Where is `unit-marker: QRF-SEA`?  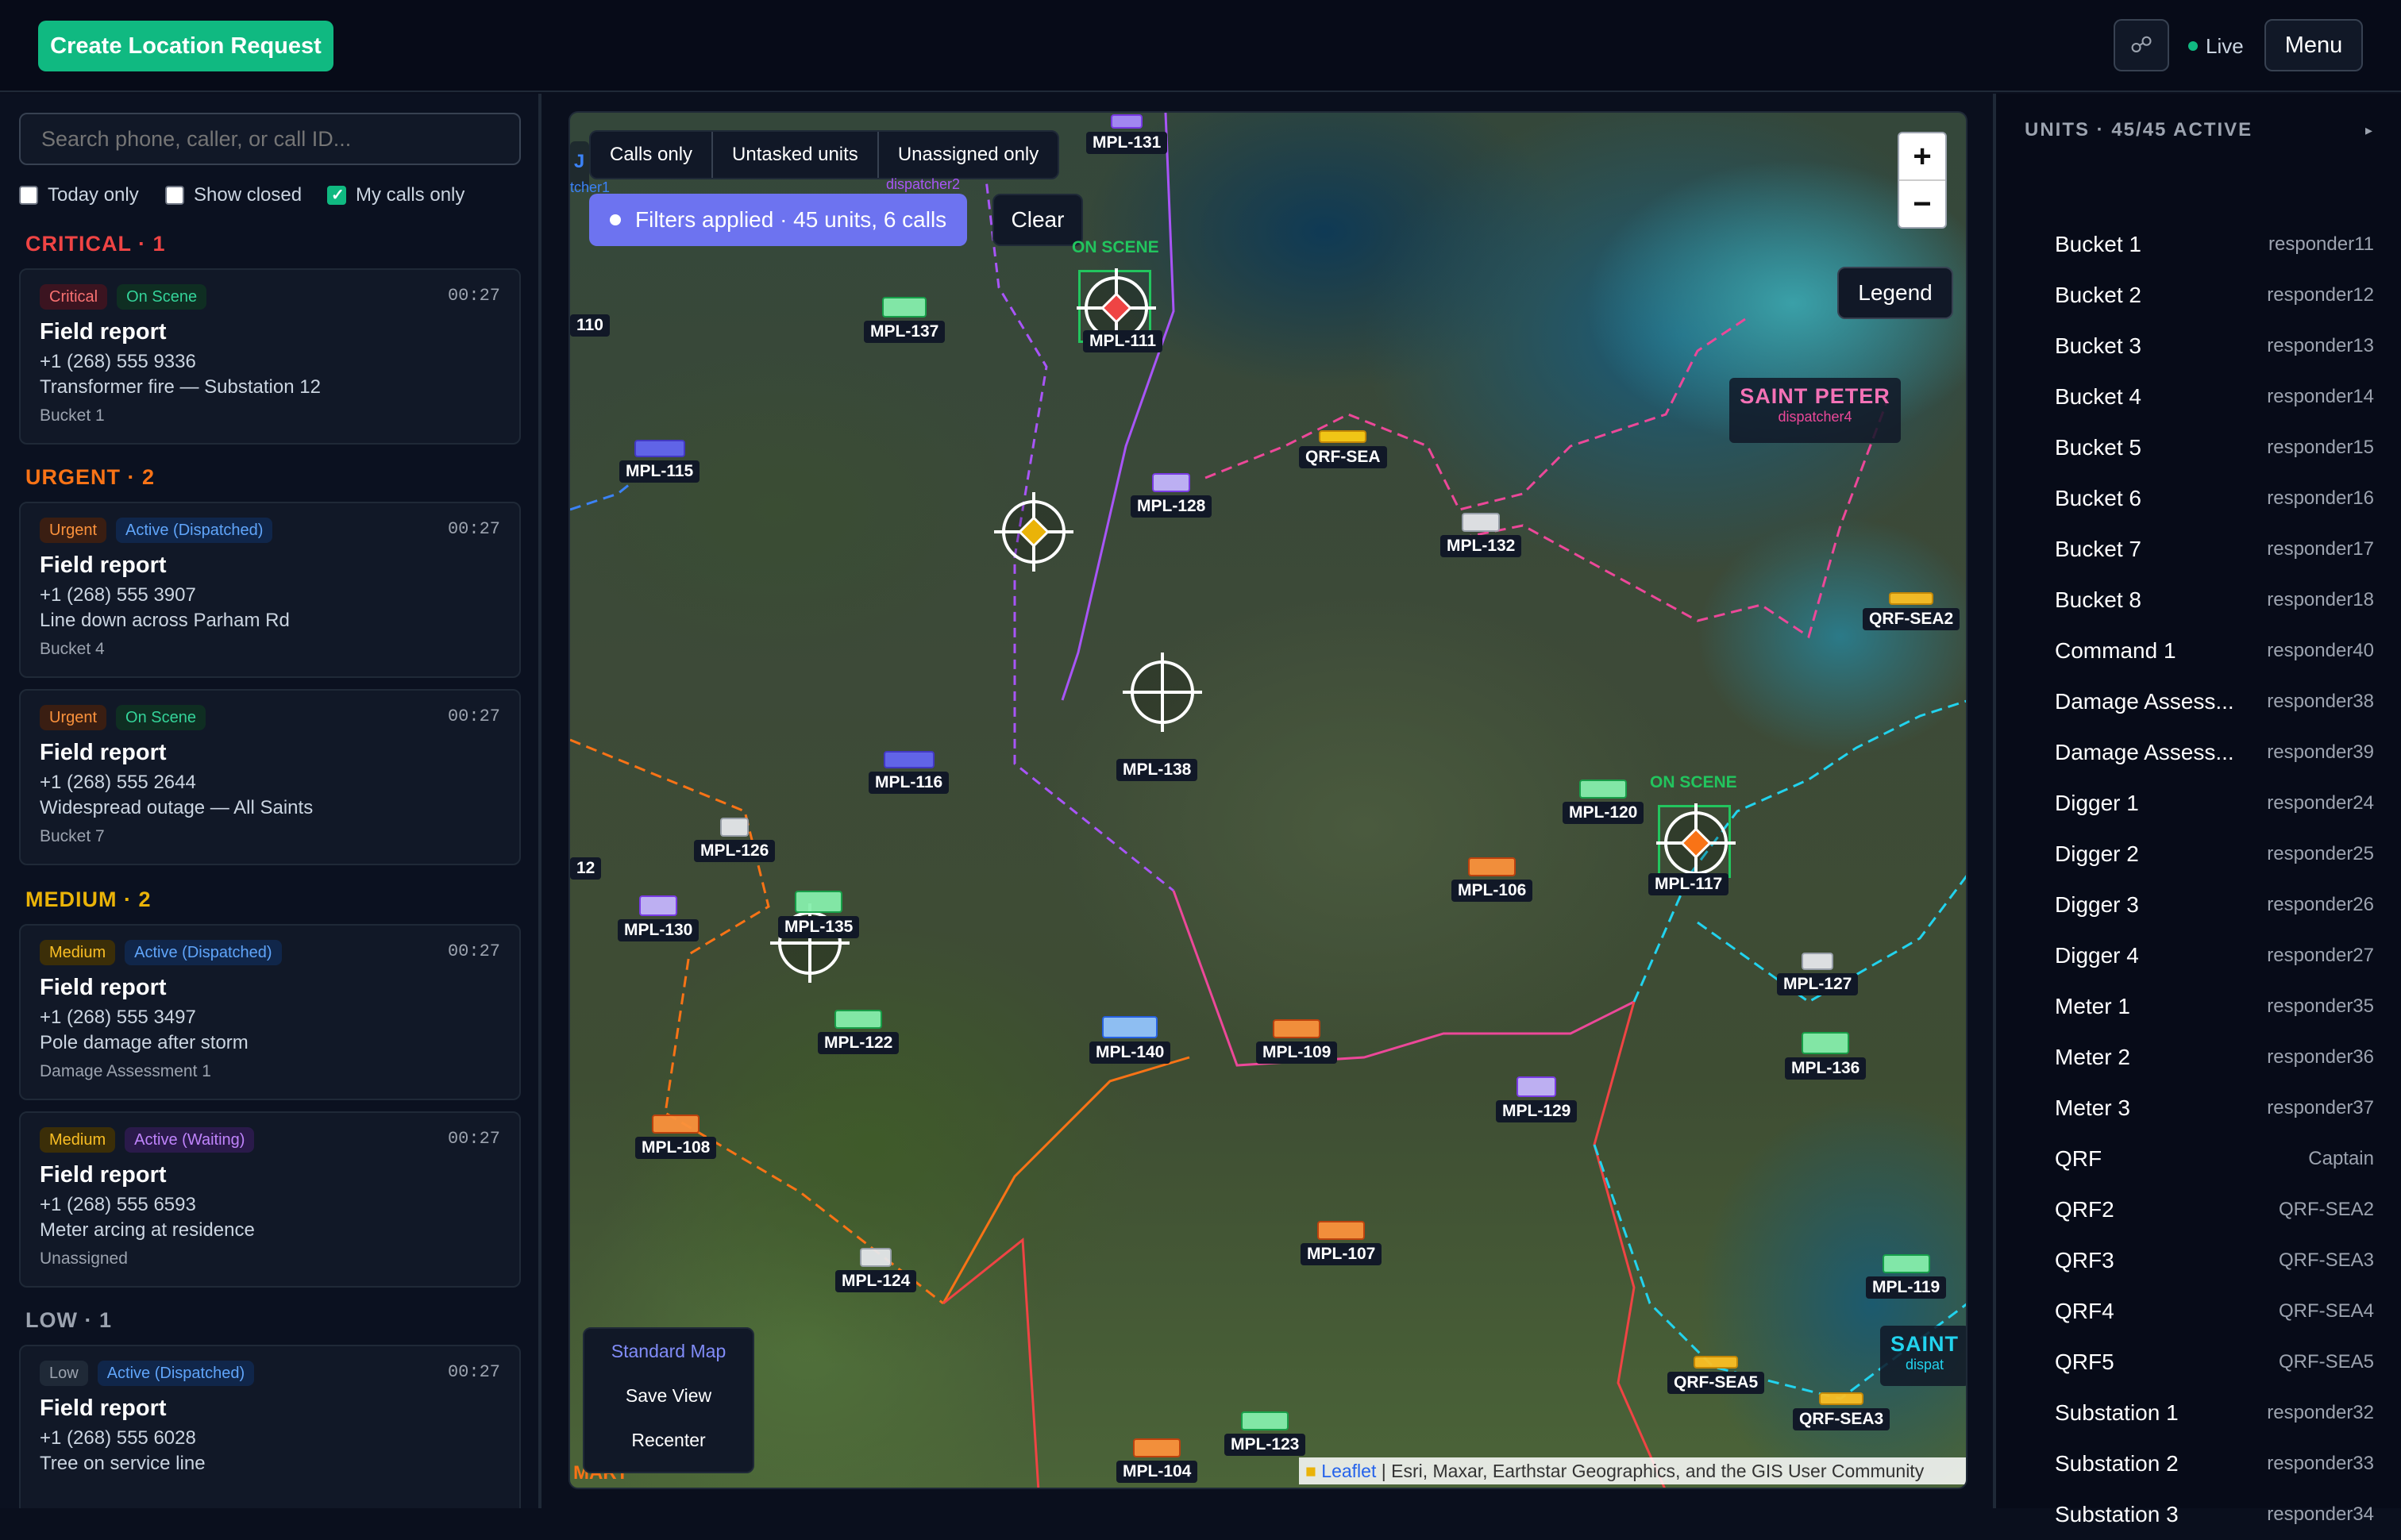
unit-marker: QRF-SEA is located at coordinates (1343, 449).